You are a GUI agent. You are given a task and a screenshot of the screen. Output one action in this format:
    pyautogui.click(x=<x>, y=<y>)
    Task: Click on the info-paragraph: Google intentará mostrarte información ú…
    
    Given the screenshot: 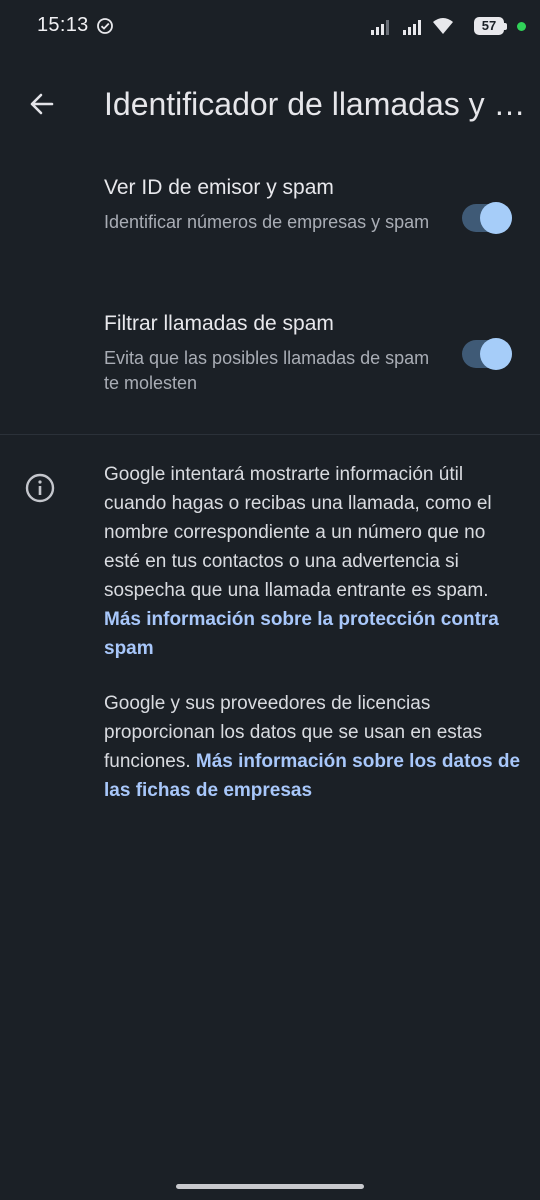 What is the action you would take?
    pyautogui.click(x=314, y=561)
    